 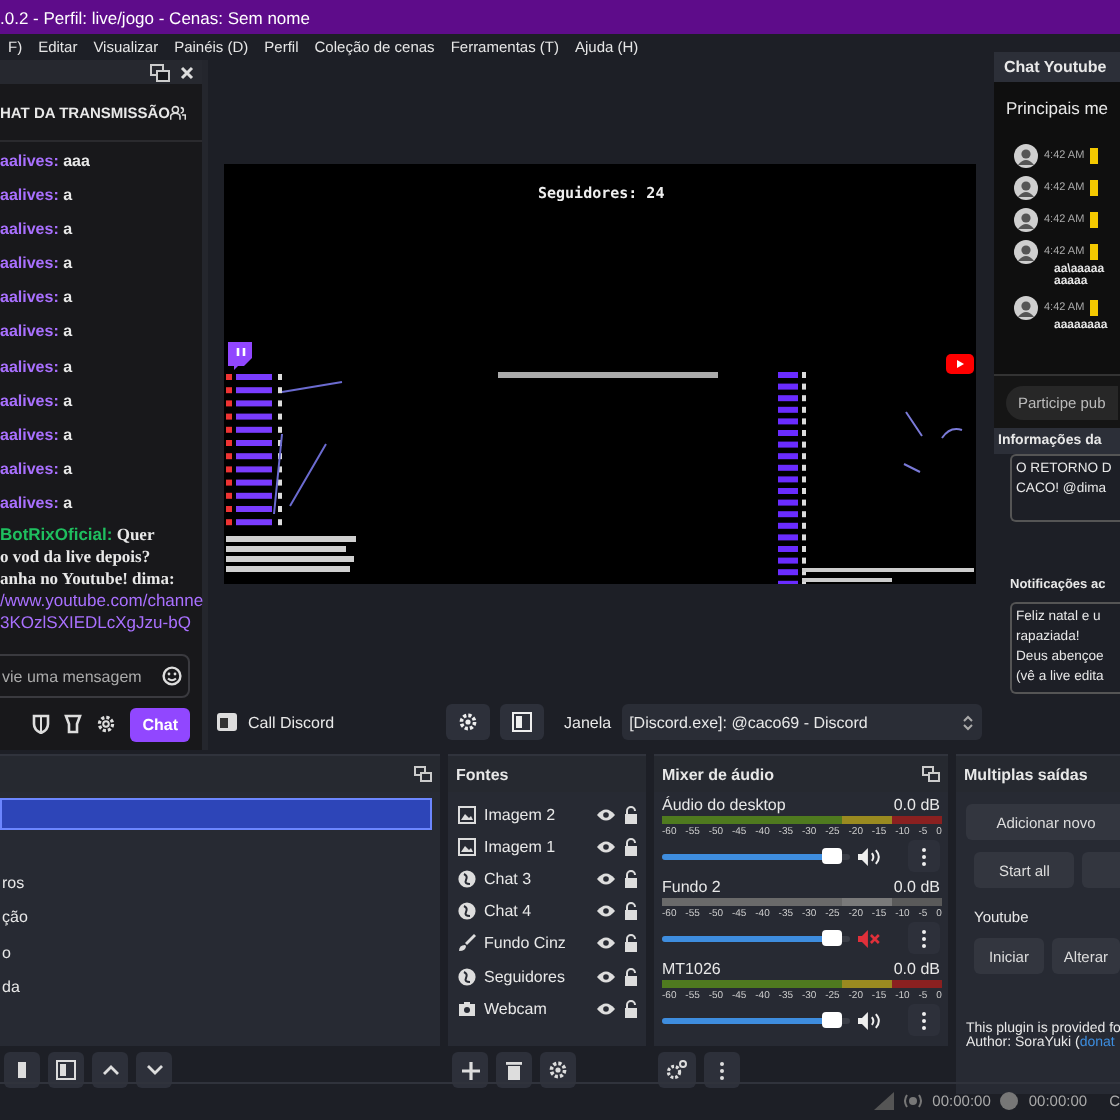 What do you see at coordinates (292, 722) in the screenshot?
I see `source-name: Call Discord` at bounding box center [292, 722].